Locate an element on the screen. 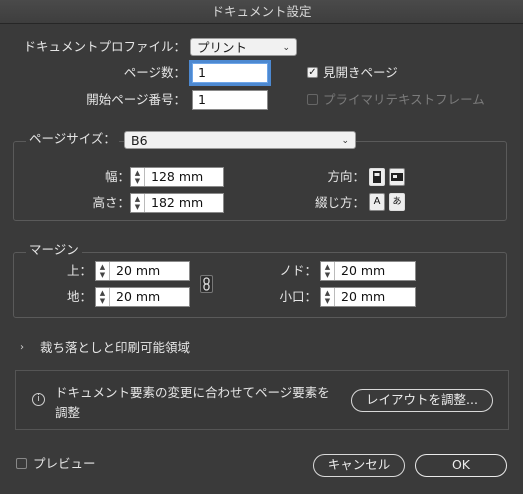 The width and height of the screenshot is (523, 494). right-binding-glyph: あ is located at coordinates (397, 202).